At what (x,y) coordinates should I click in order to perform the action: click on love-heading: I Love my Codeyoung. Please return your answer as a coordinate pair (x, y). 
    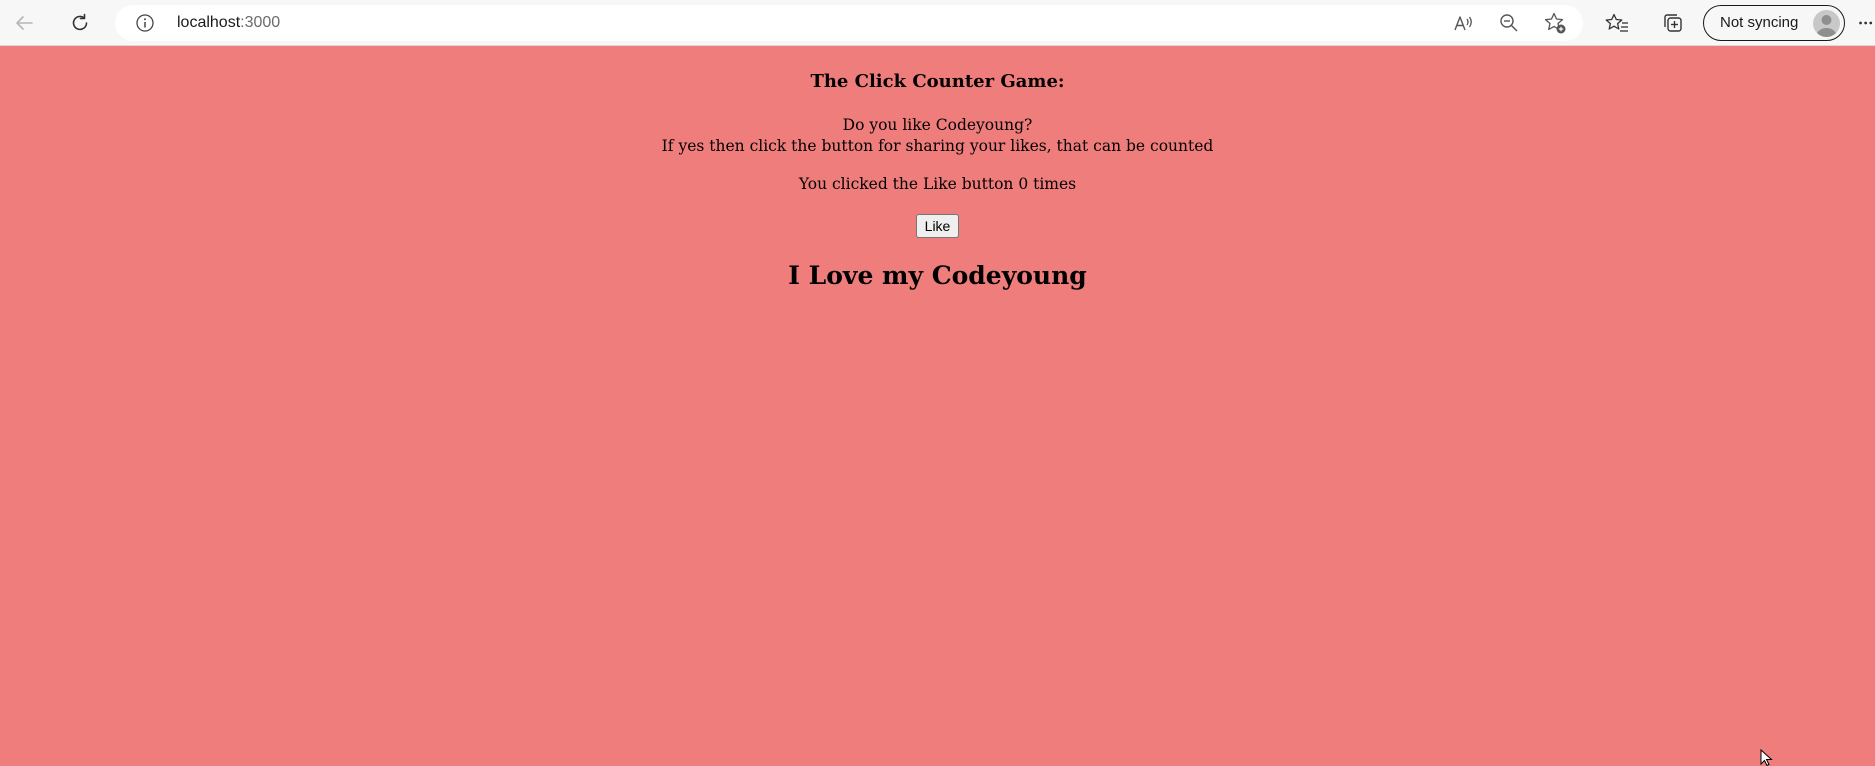
    Looking at the image, I should click on (937, 275).